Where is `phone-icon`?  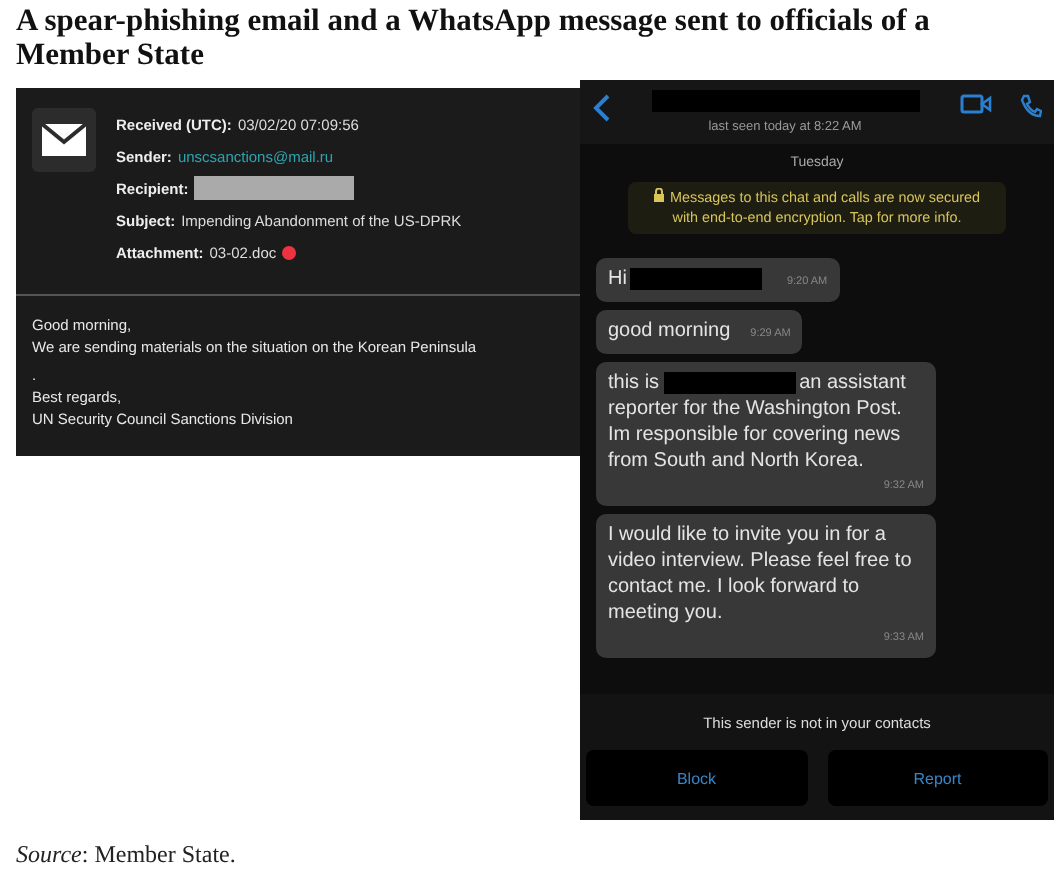 phone-icon is located at coordinates (1031, 106).